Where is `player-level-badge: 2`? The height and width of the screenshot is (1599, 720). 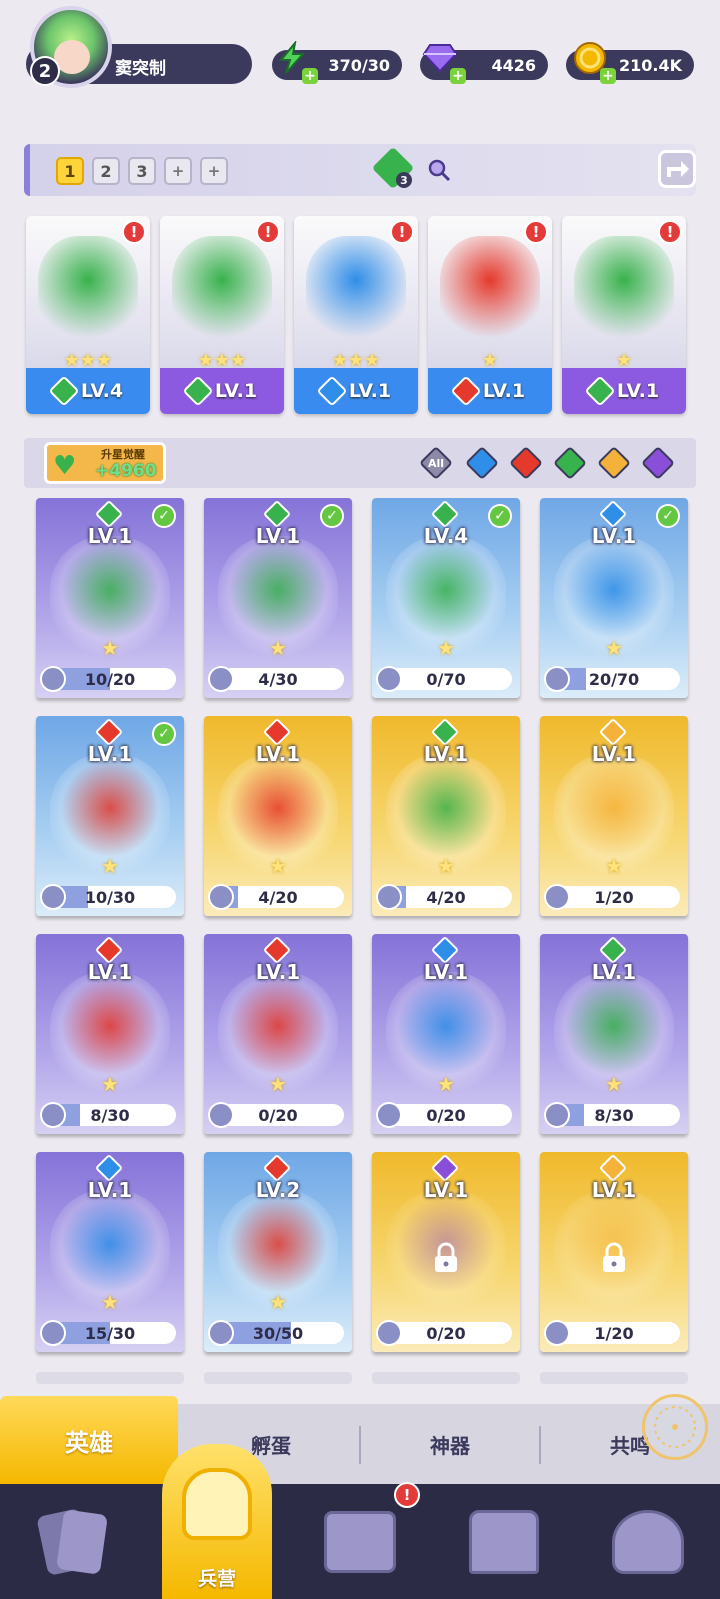 player-level-badge: 2 is located at coordinates (45, 71).